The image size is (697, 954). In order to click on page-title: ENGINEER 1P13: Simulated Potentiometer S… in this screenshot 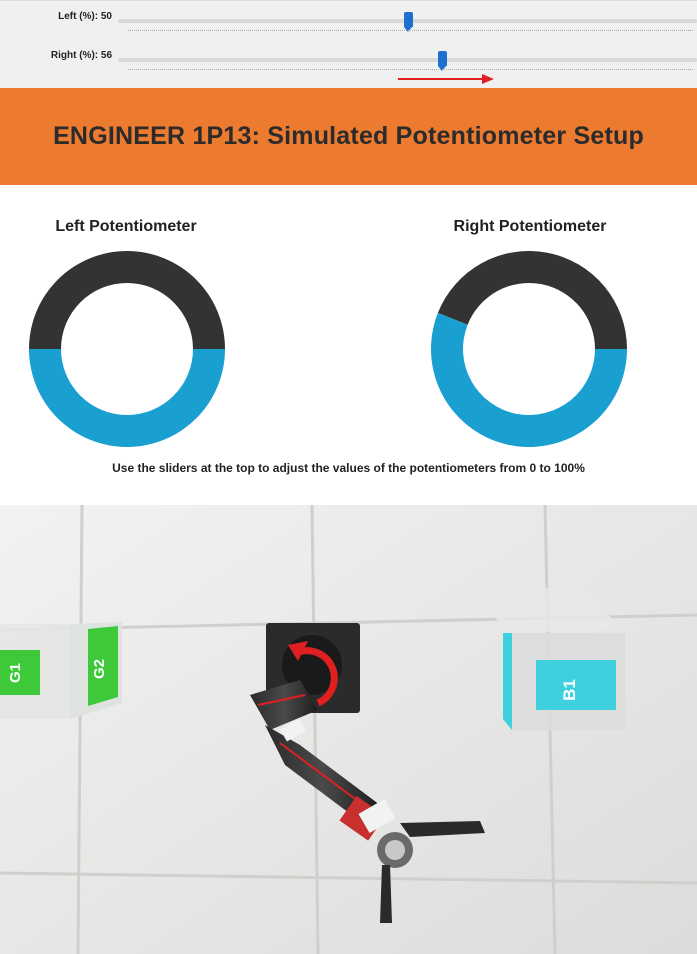, I will do `click(348, 136)`.